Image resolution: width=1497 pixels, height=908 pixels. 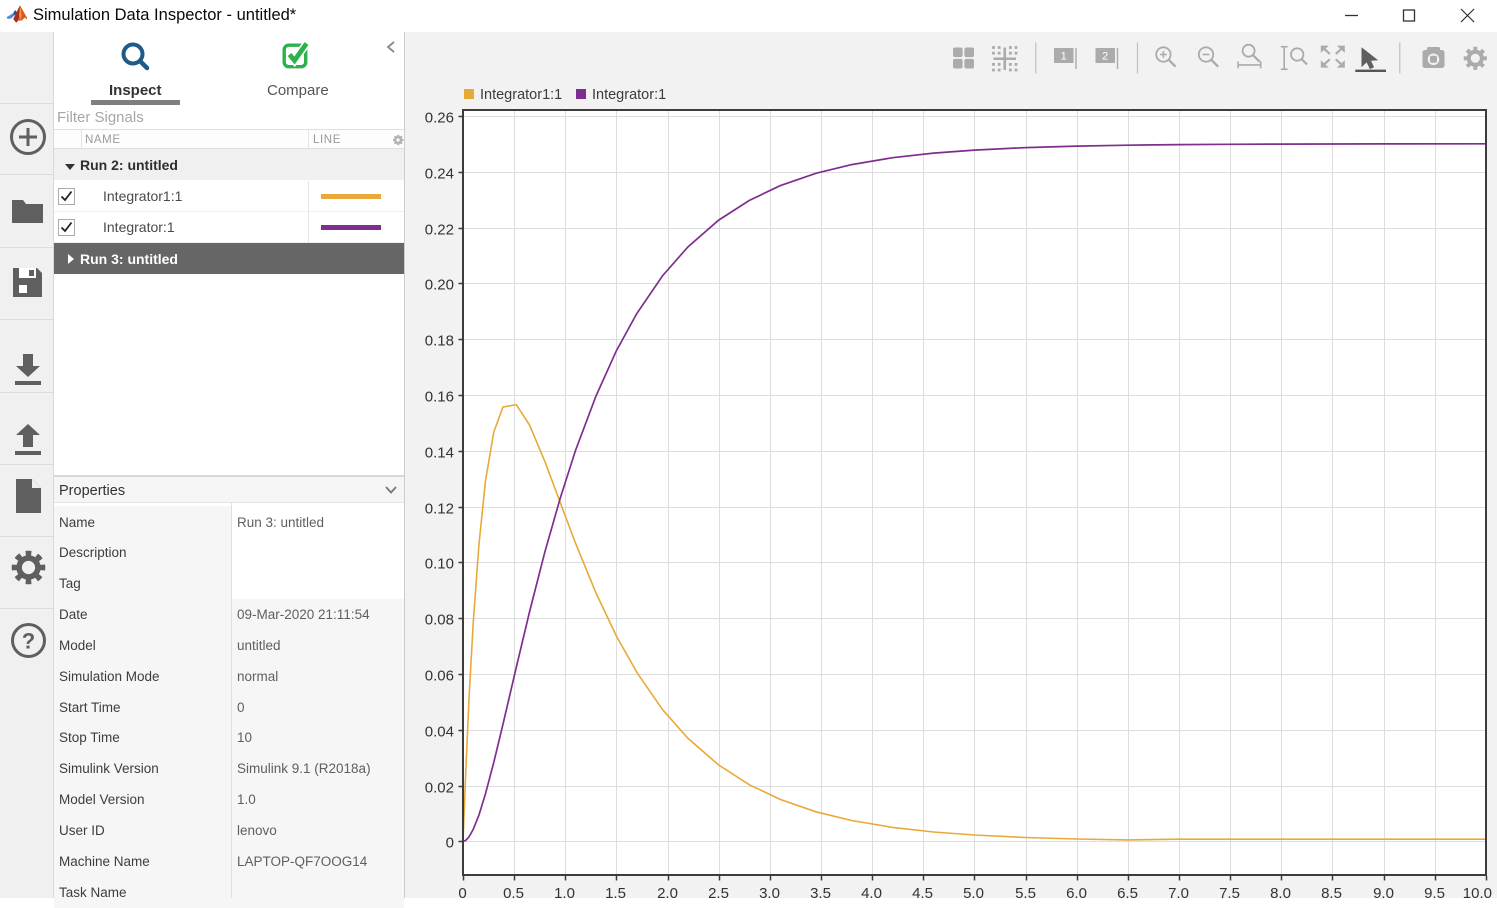 I want to click on svg-text: 3.5, so click(x=820, y=891).